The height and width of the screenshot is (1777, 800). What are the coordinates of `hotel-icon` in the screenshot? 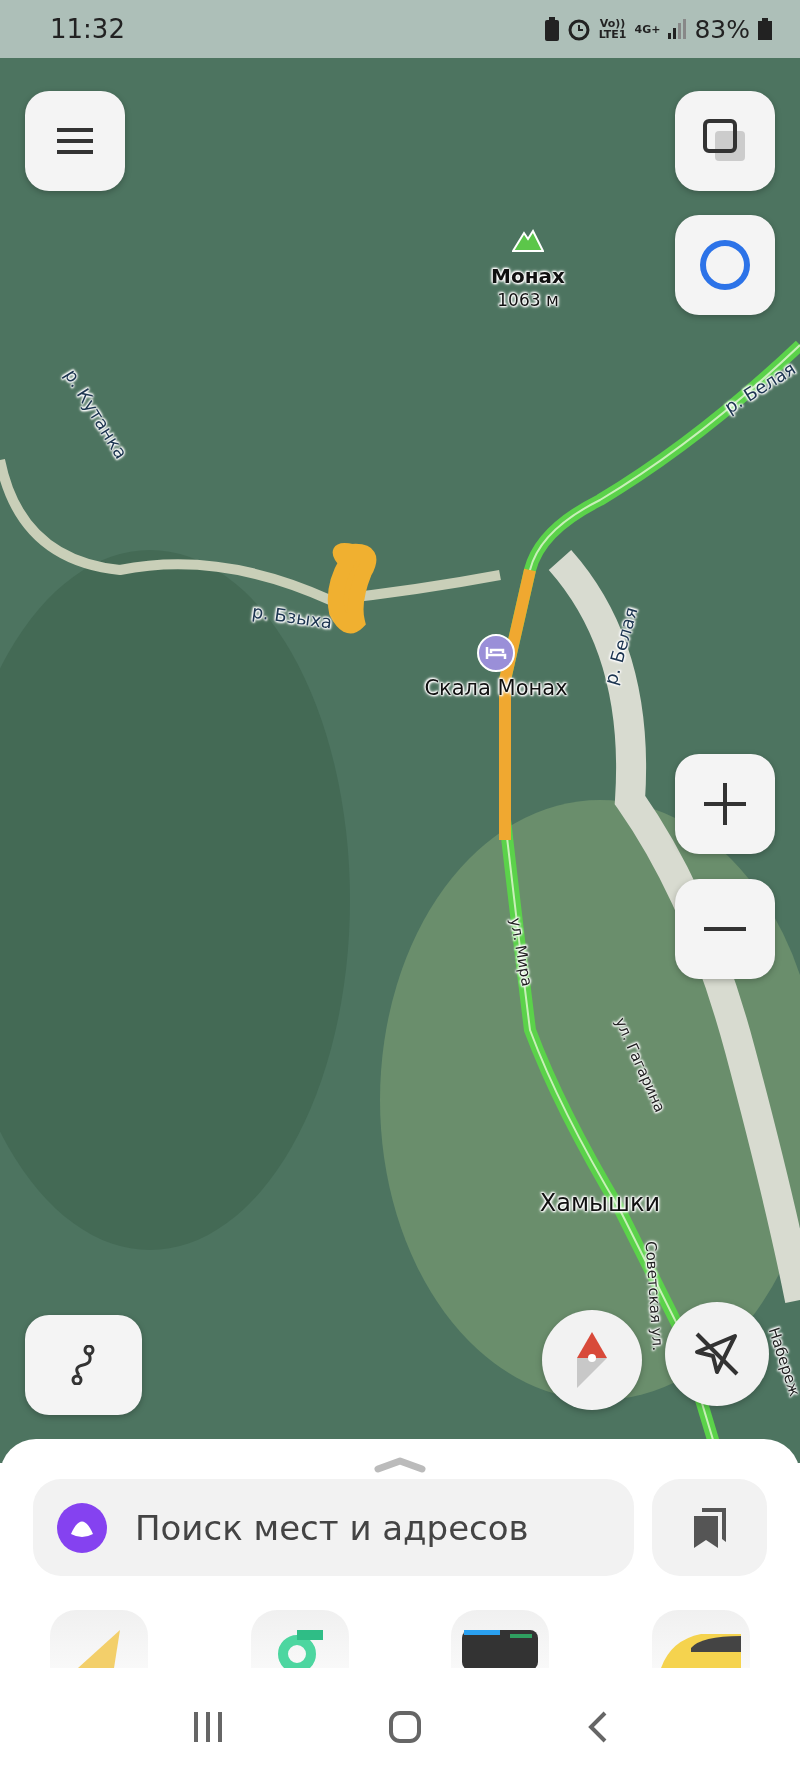 It's located at (496, 653).